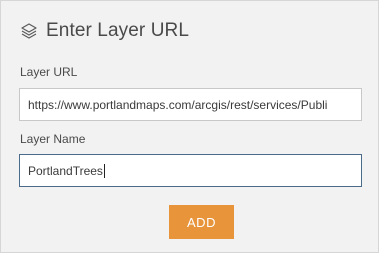  I want to click on layer-name-label: Layer Name, so click(53, 139).